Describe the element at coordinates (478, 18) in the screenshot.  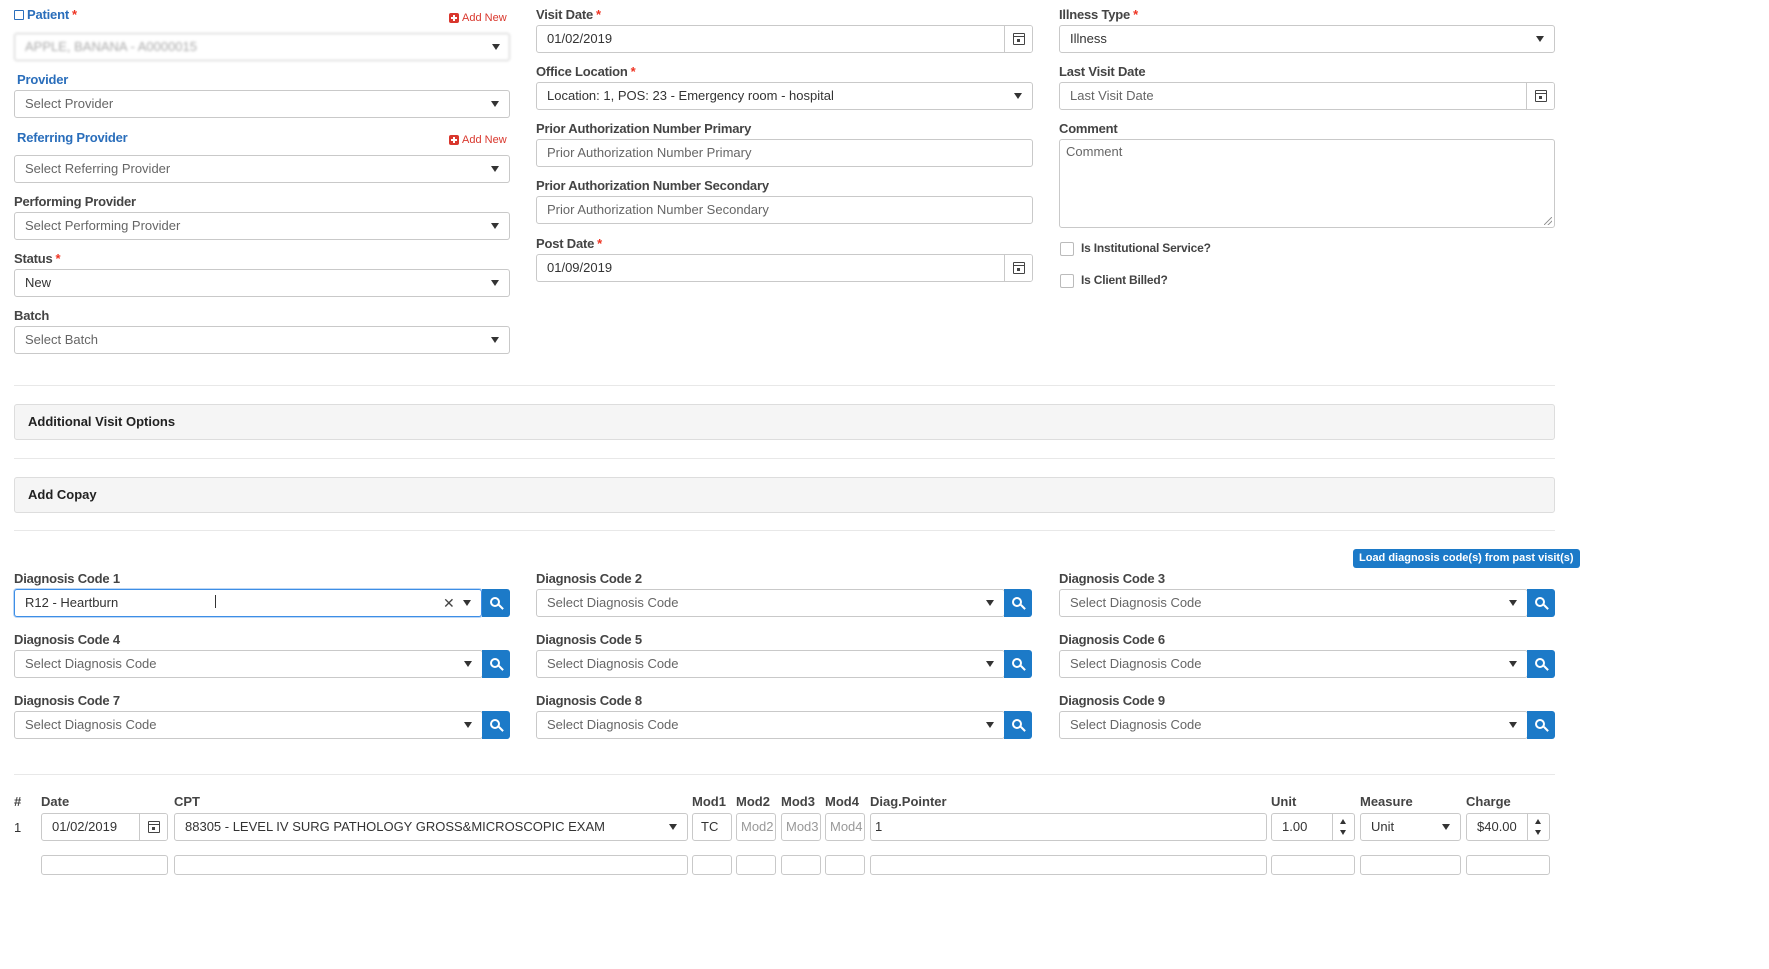
I see `patient-add-new-link: Add New` at that location.